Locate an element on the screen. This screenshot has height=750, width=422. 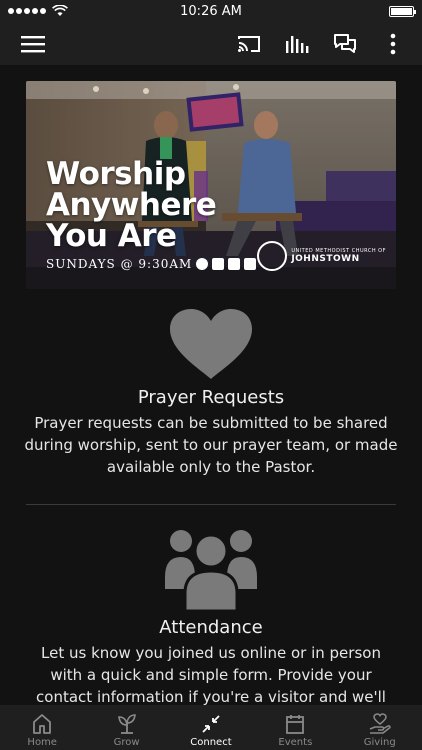
cast-icon is located at coordinates (249, 43).